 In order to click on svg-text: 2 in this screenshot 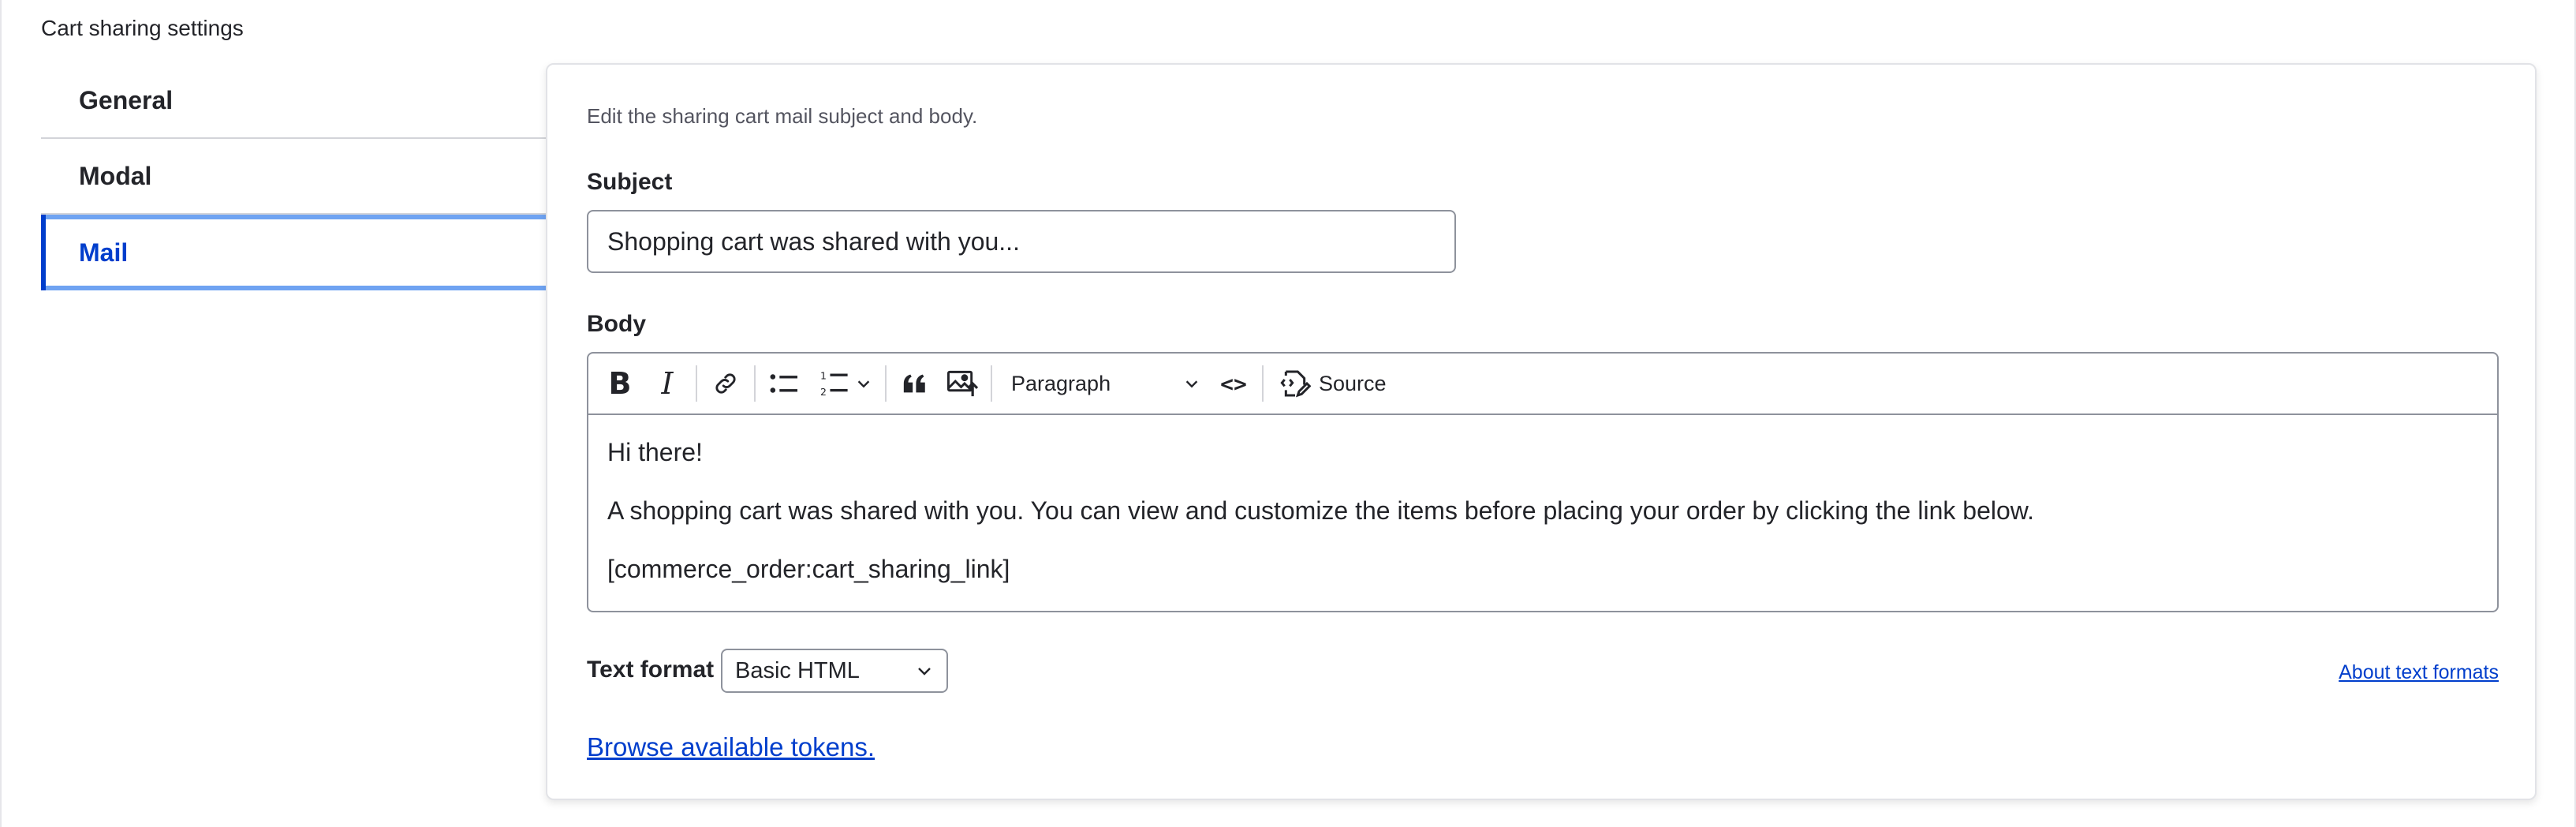, I will do `click(823, 392)`.